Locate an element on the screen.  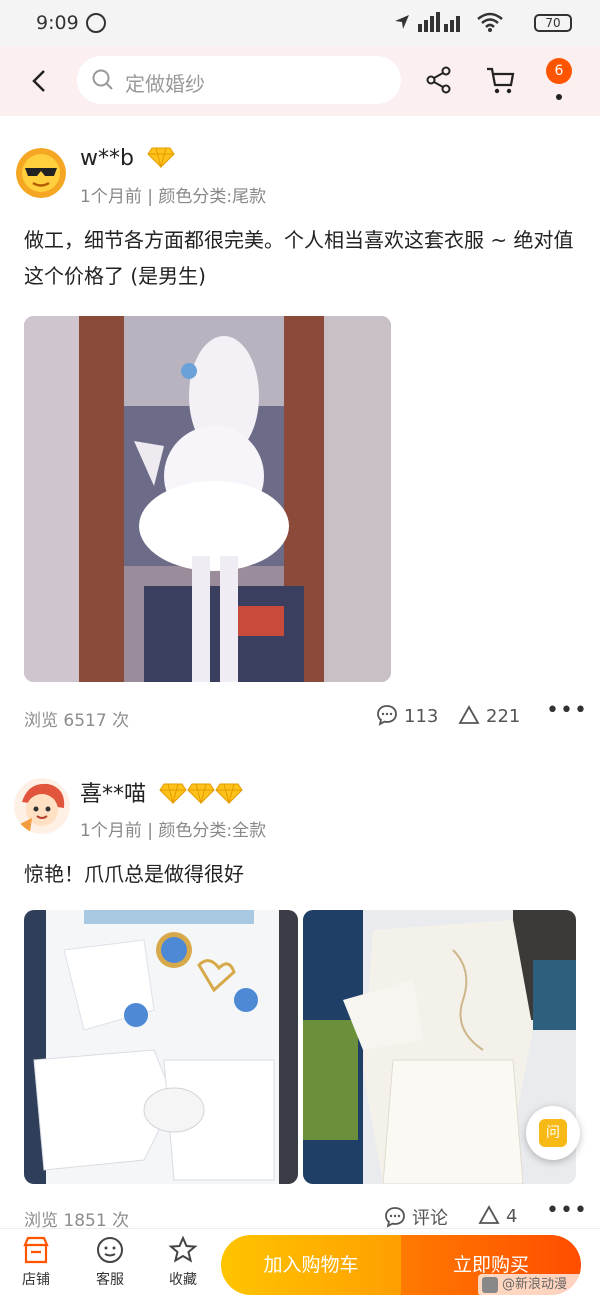
question-icon: 问 is located at coordinates (553, 1133).